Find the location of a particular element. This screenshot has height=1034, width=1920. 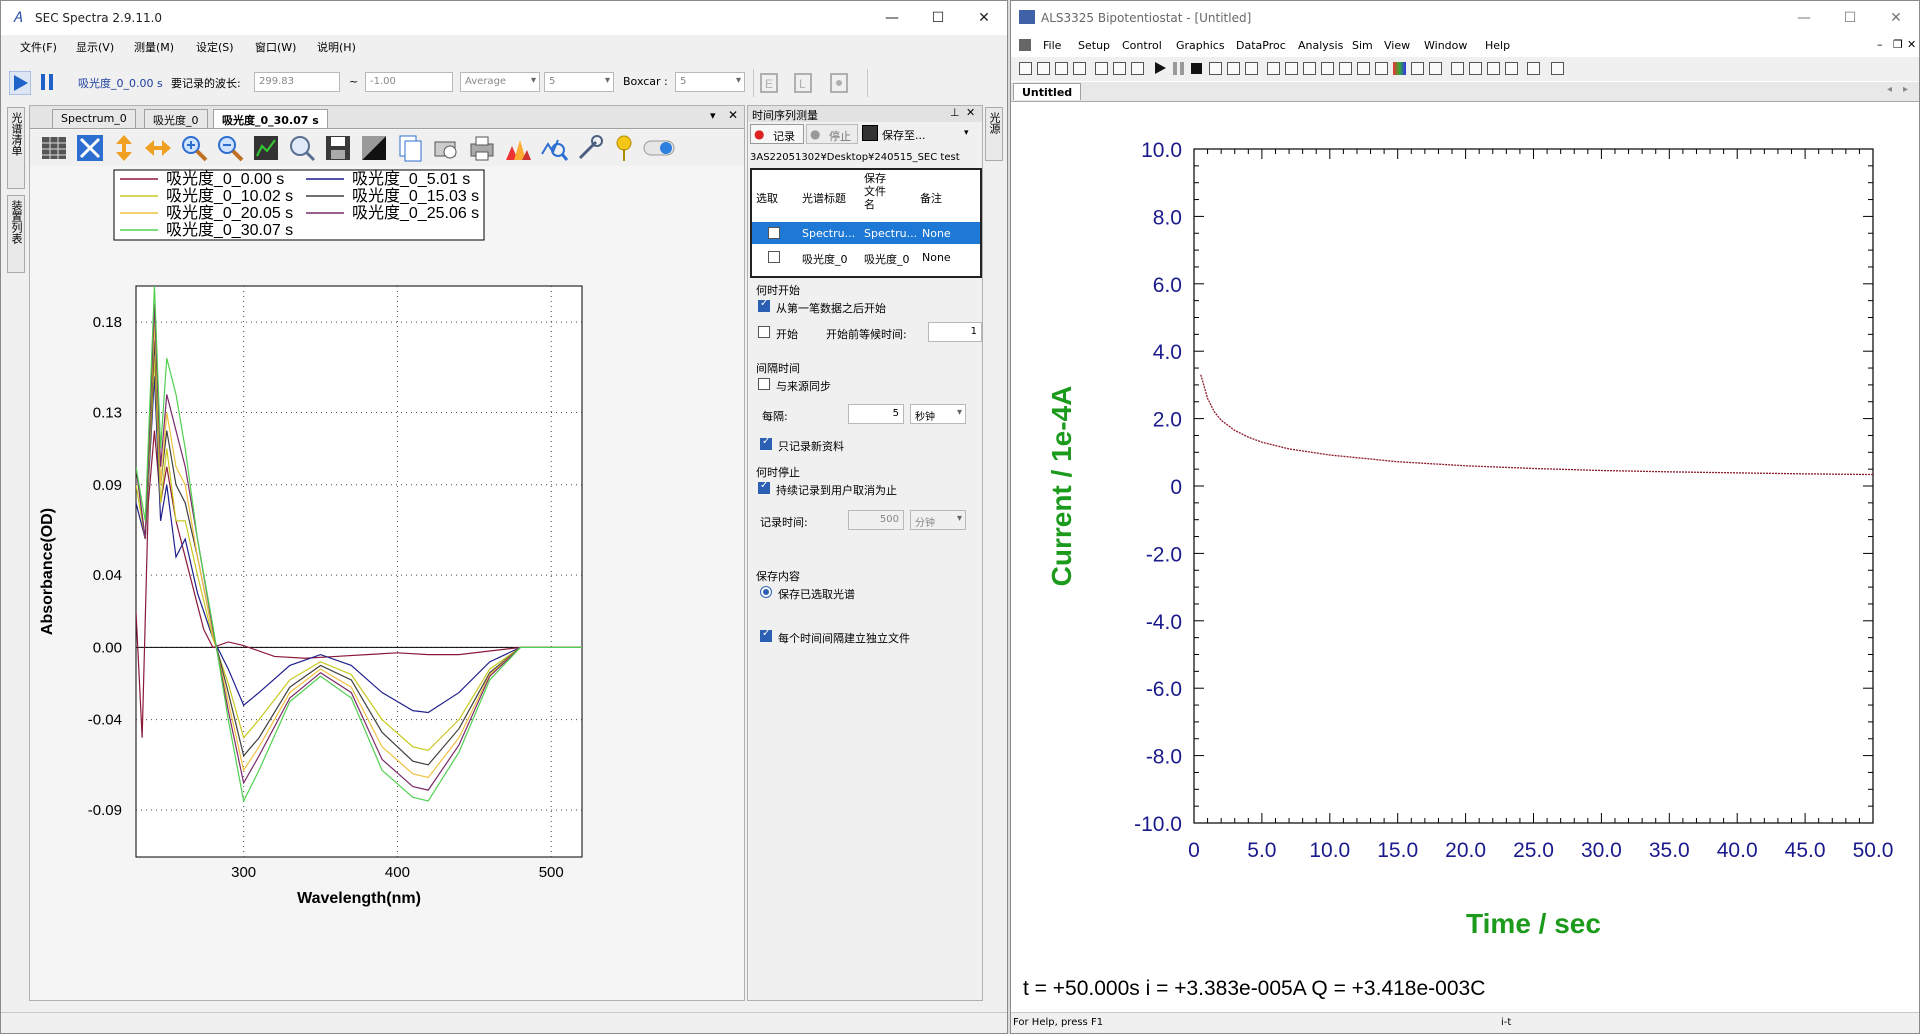

wait-before-start-input: 1 is located at coordinates (955, 332).